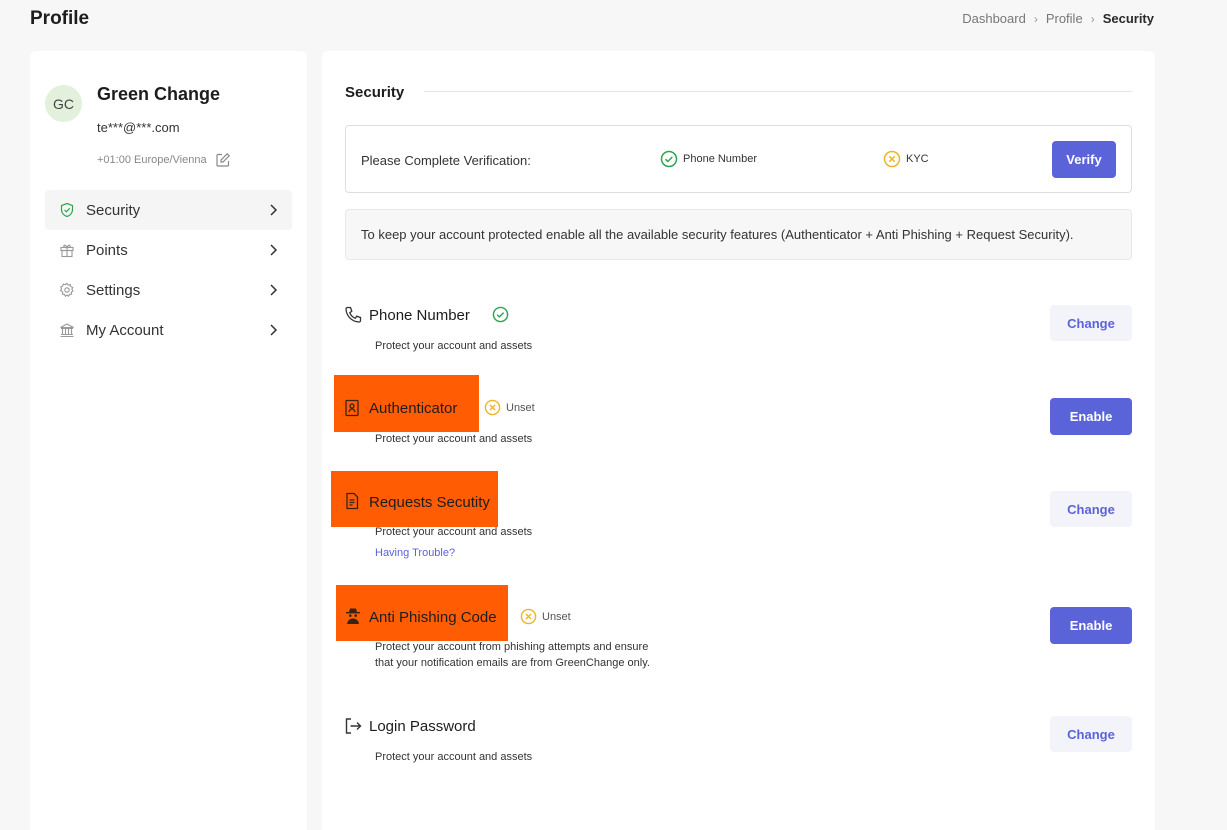 The width and height of the screenshot is (1227, 830). I want to click on divider, so click(778, 91).